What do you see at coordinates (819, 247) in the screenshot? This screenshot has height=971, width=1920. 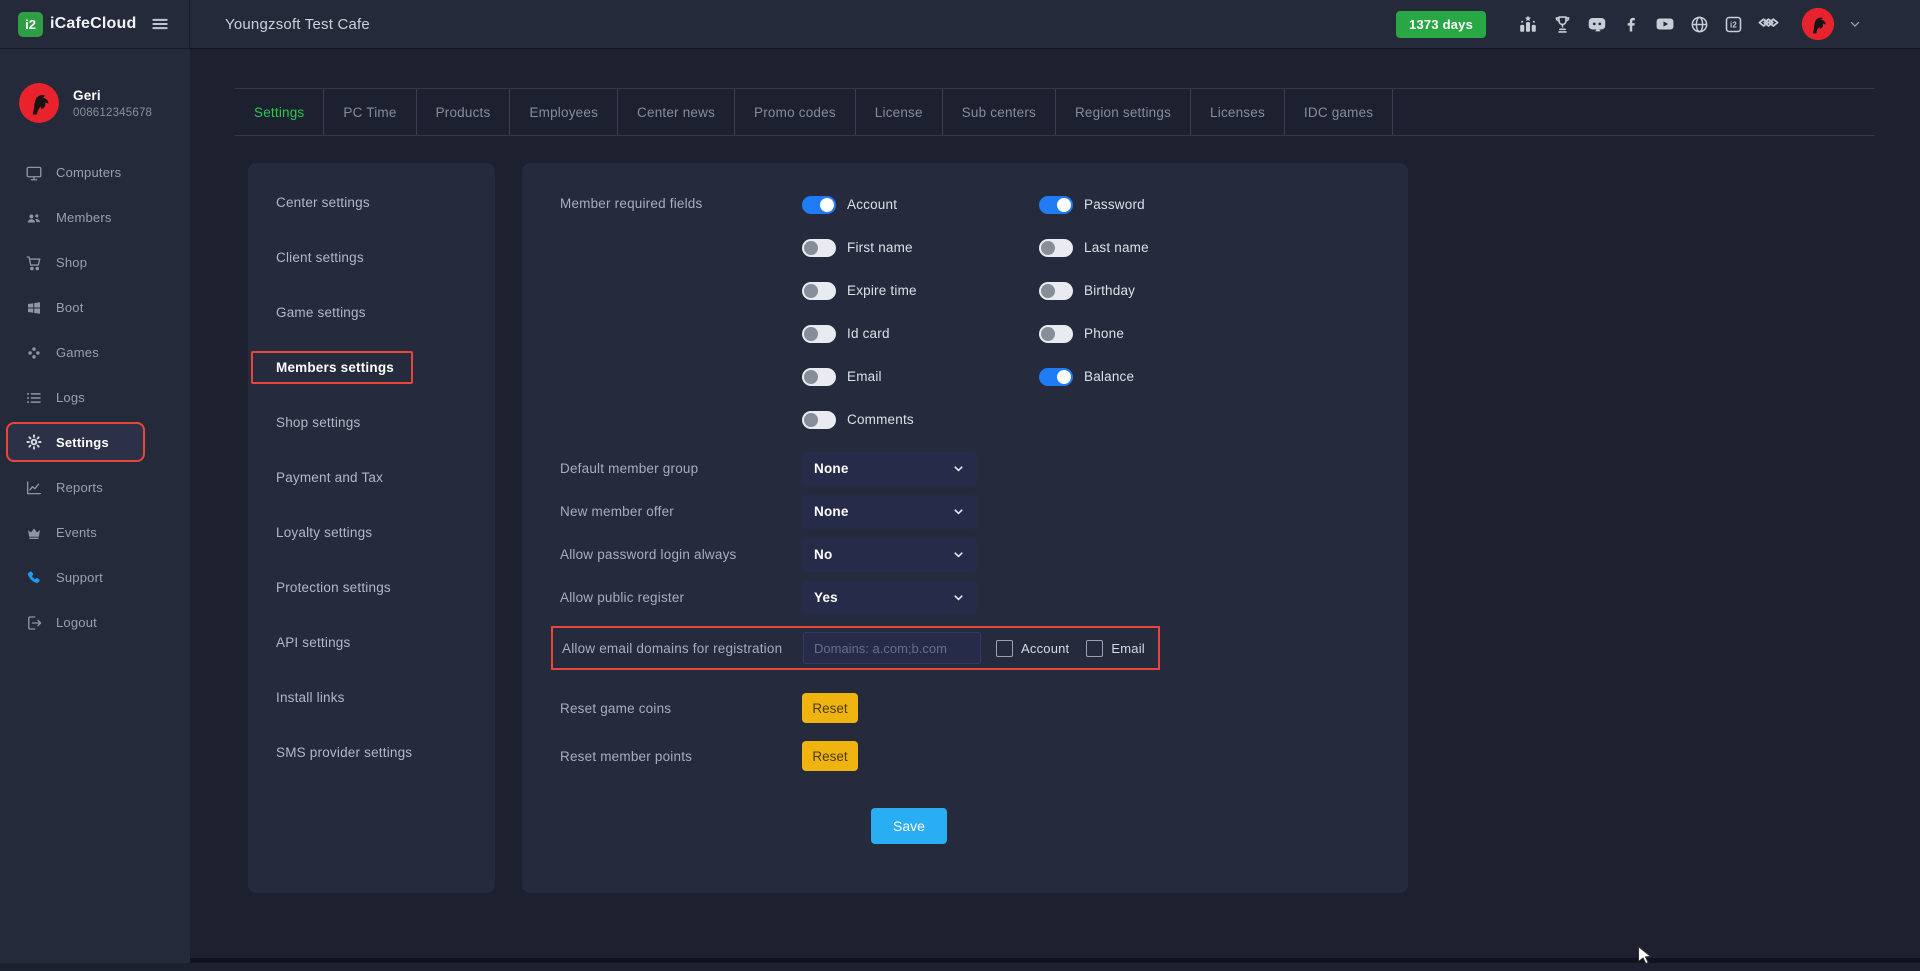 I see `toggle-first-name` at bounding box center [819, 247].